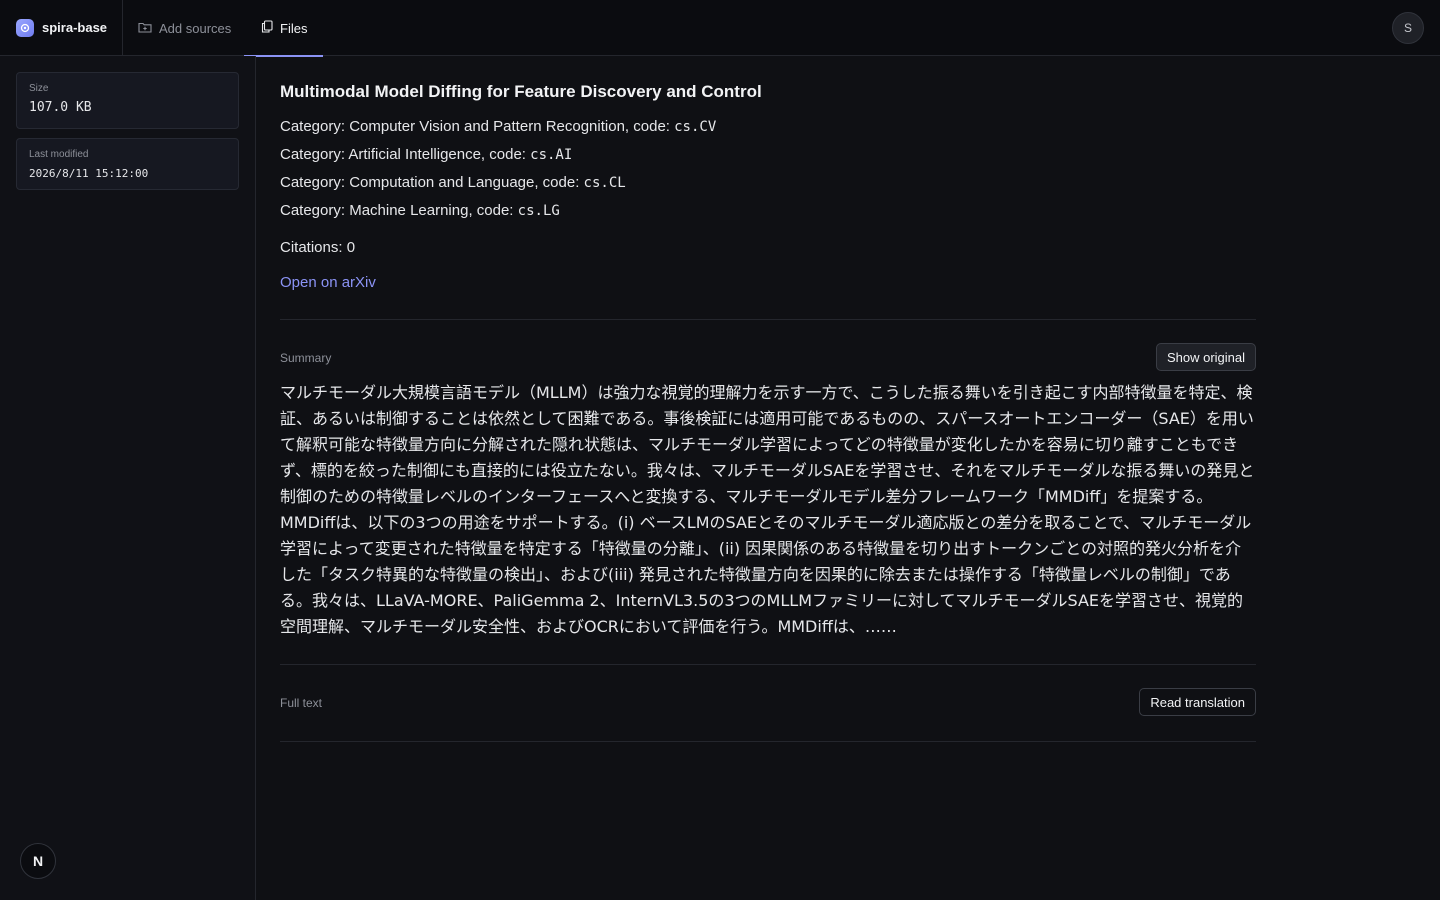 The image size is (1440, 900). Describe the element at coordinates (604, 183) in the screenshot. I see `category-code: cs.CL` at that location.